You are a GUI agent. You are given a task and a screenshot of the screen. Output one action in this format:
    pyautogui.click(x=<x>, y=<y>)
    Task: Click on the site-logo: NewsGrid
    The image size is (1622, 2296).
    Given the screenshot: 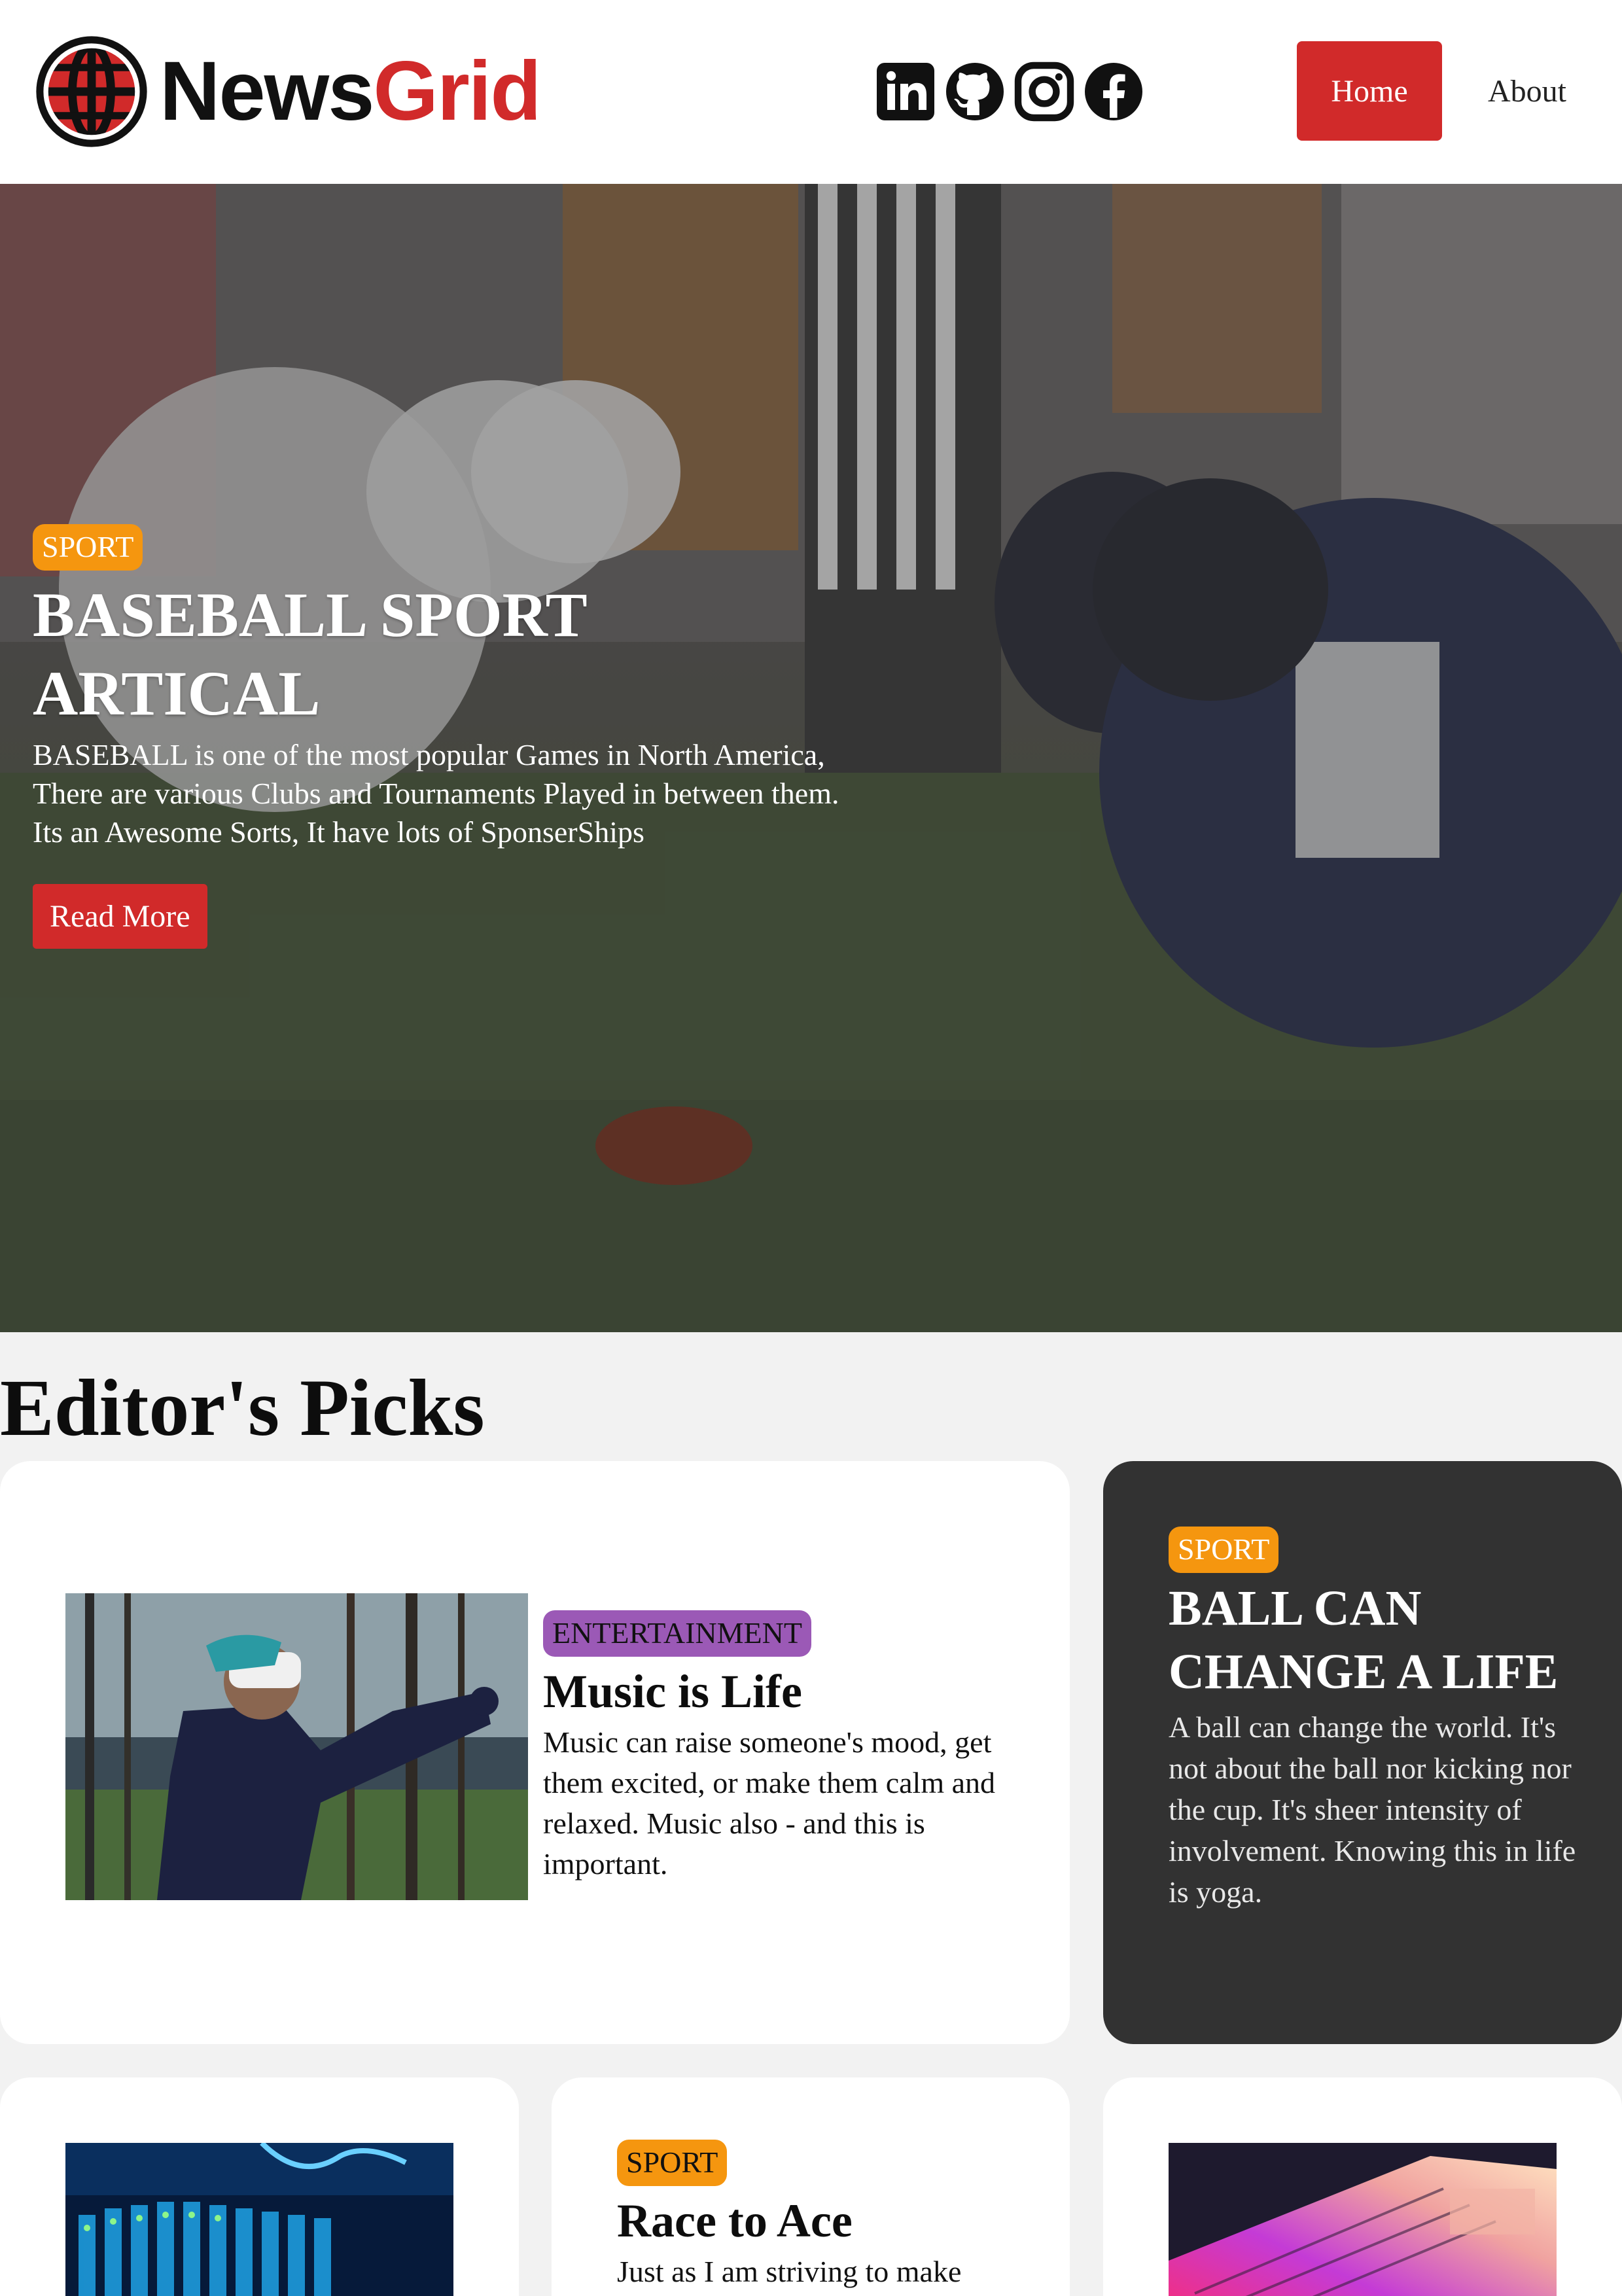 What is the action you would take?
    pyautogui.click(x=286, y=92)
    